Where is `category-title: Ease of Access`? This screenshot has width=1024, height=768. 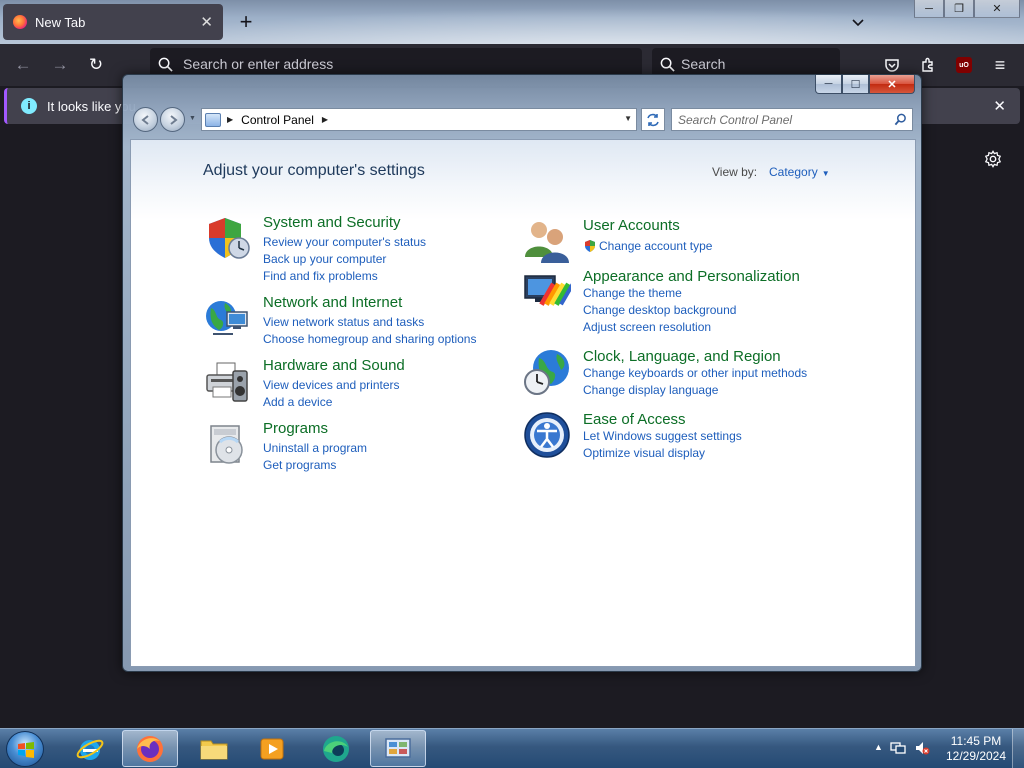
category-title: Ease of Access is located at coordinates (634, 419).